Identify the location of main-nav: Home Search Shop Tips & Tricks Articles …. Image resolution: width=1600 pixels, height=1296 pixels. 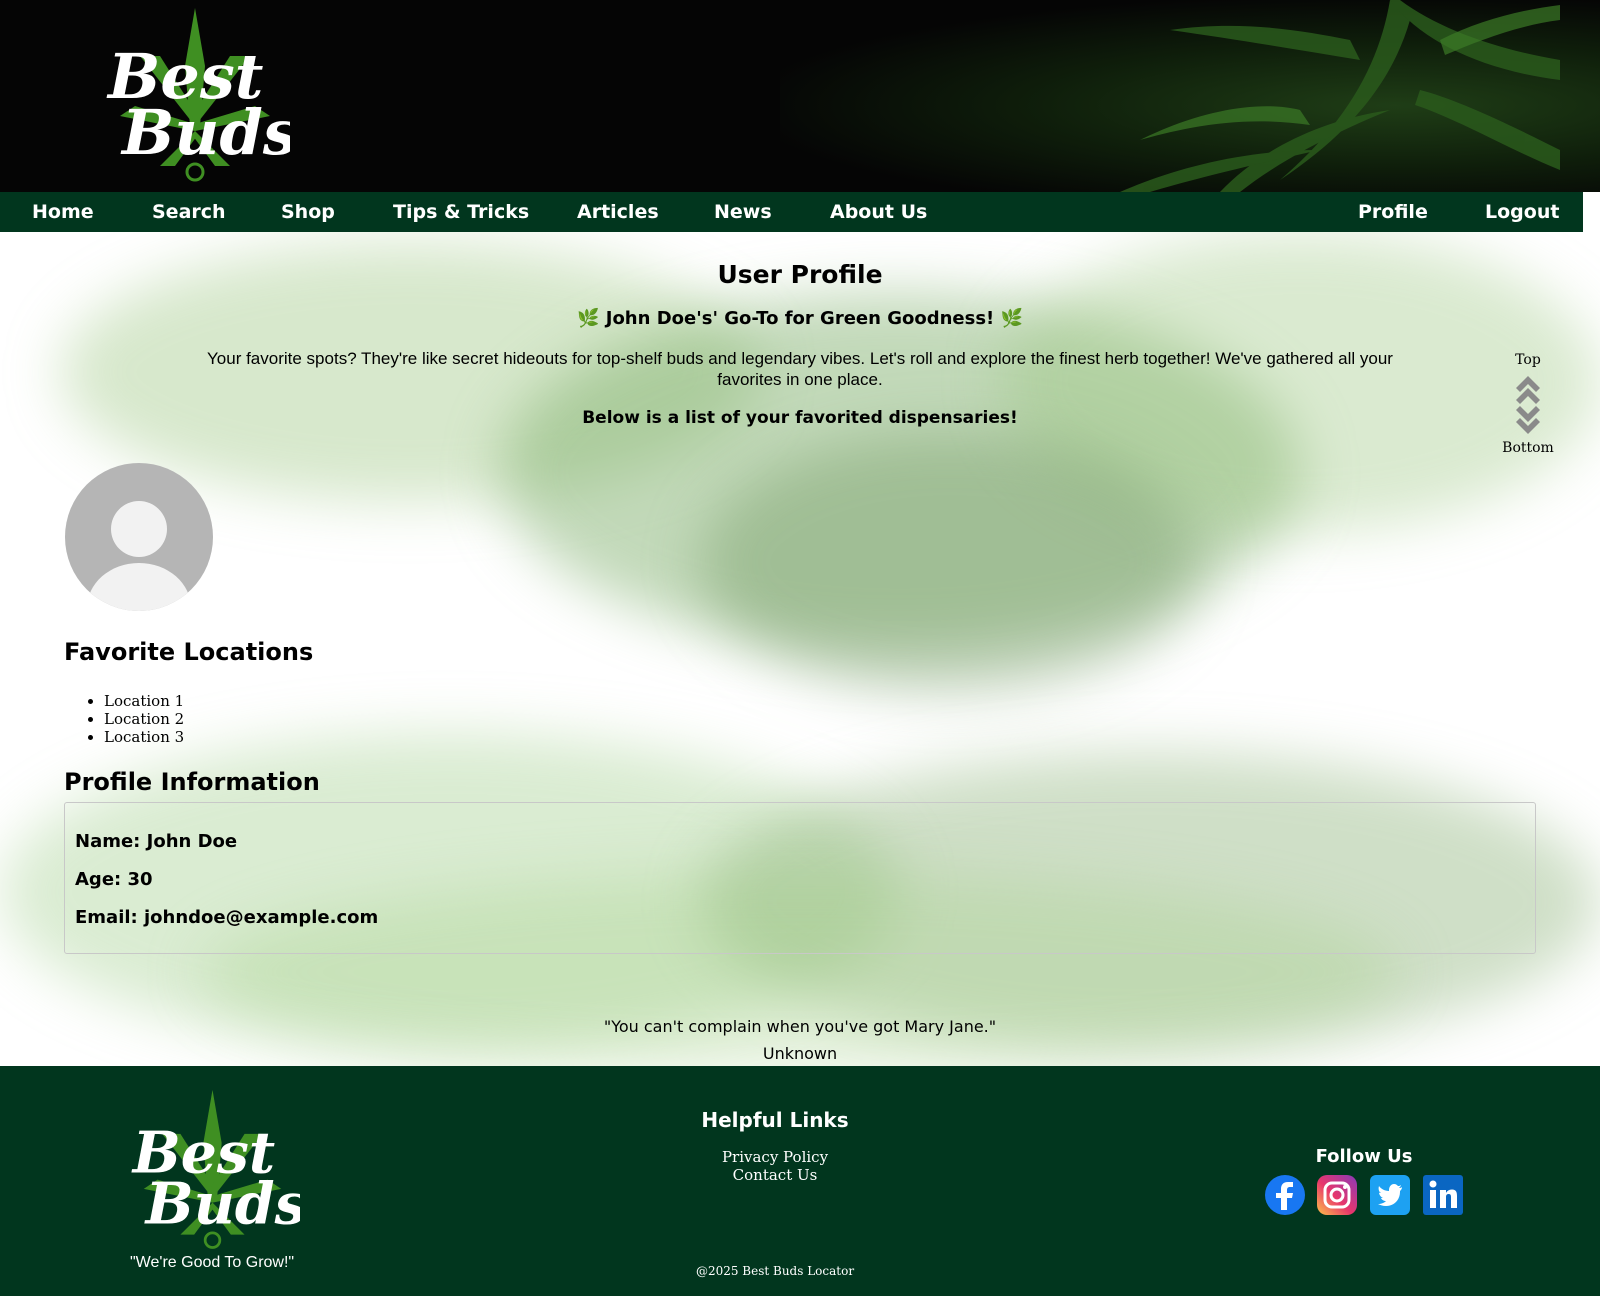
(791, 212).